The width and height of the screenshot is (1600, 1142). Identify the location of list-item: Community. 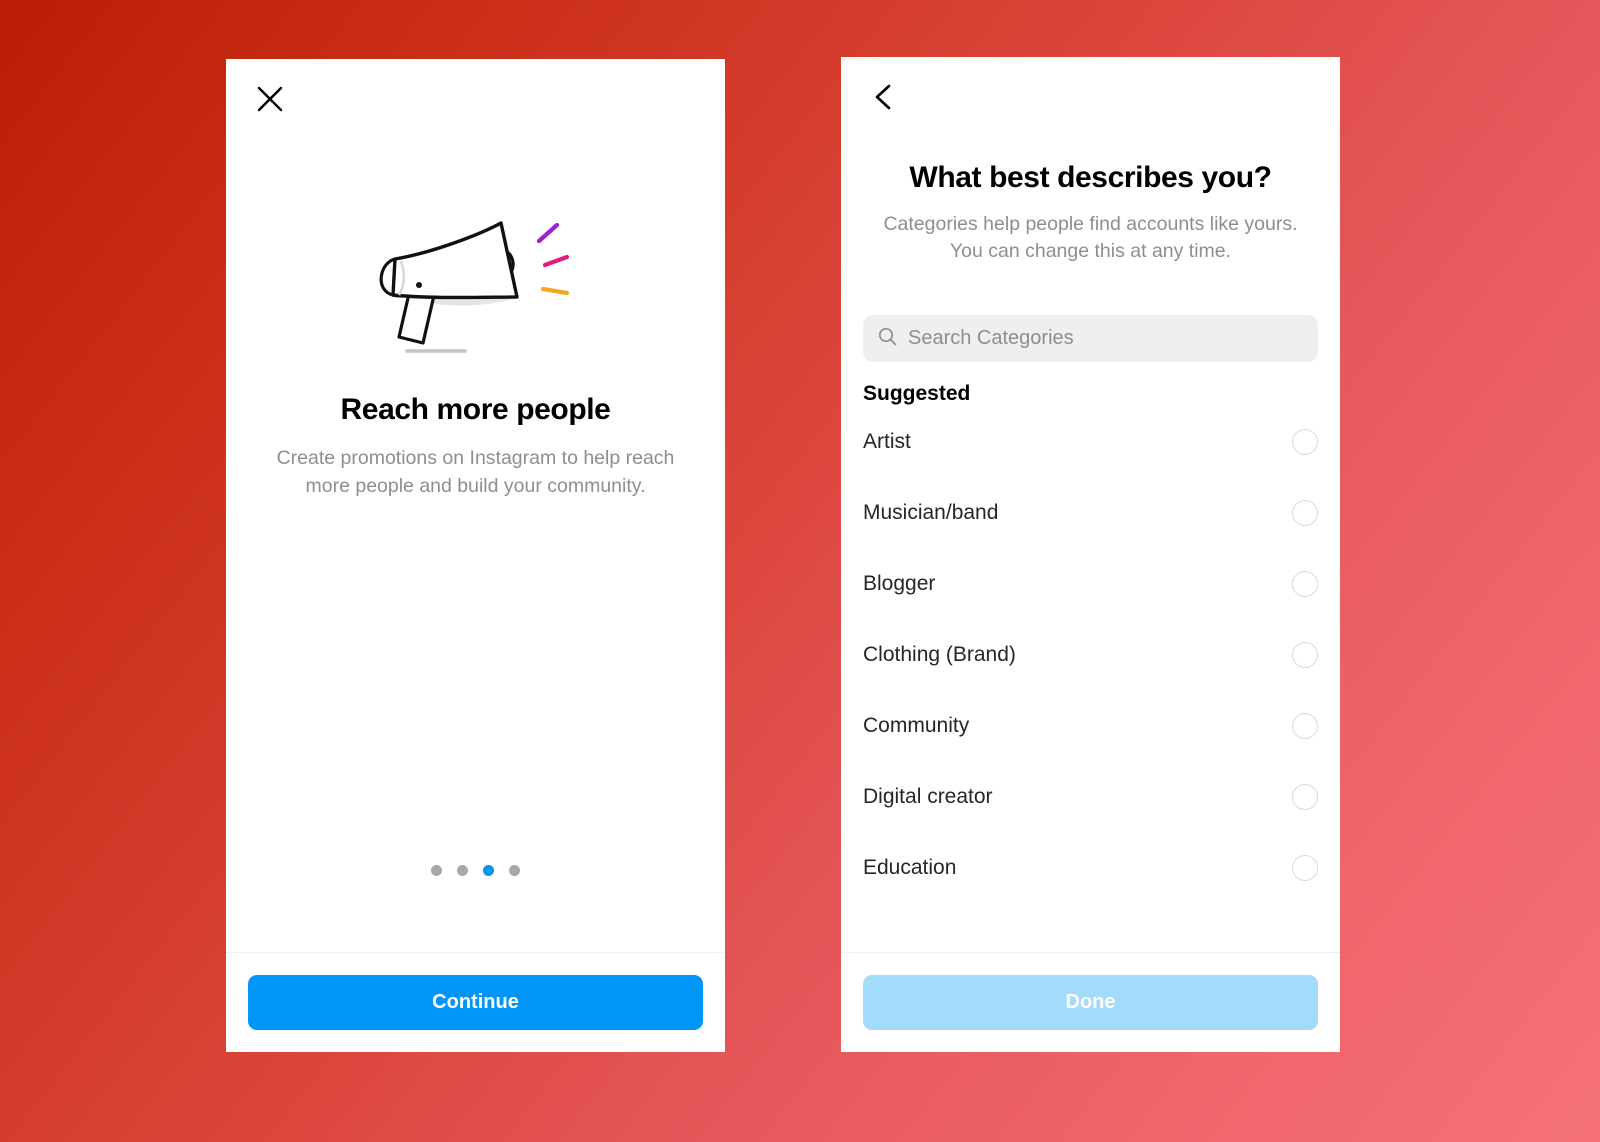
(1090, 725).